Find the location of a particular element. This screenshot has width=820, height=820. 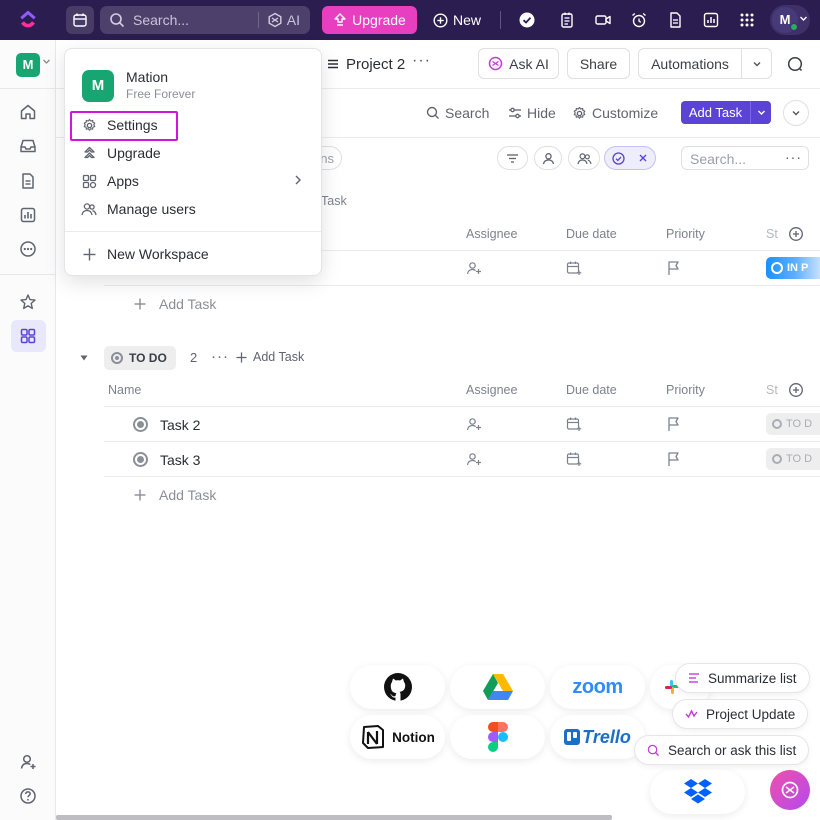

invite-user-icon is located at coordinates (28, 762).